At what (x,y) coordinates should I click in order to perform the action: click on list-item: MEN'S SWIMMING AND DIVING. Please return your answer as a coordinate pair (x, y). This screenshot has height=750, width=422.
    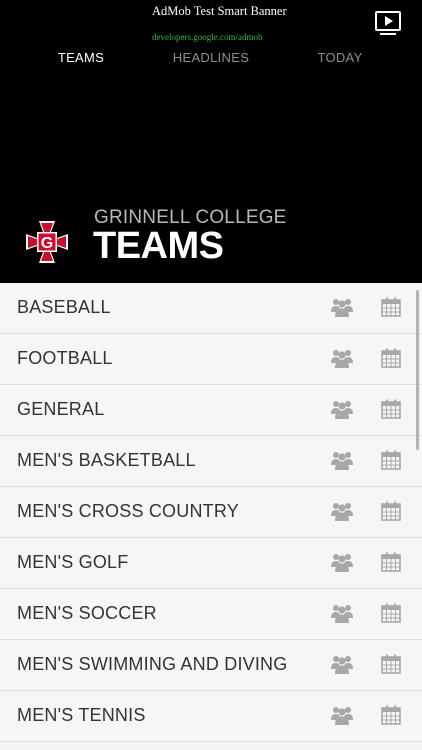
    Looking at the image, I should click on (211, 665).